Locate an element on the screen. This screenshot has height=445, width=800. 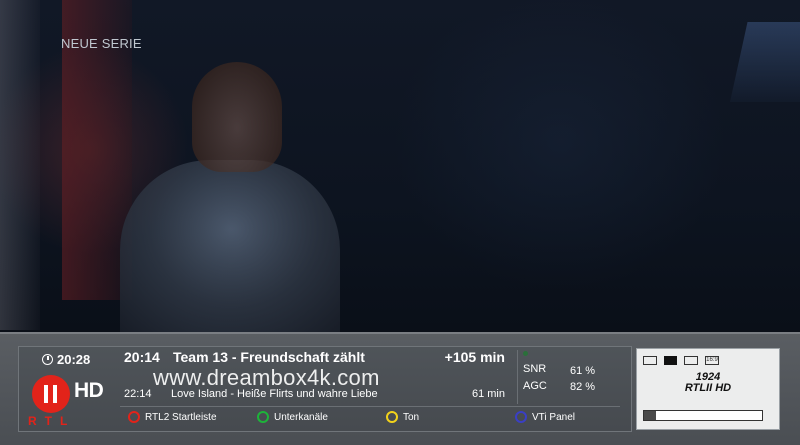
stream-info-icons: 16:9 is located at coordinates (692, 360).